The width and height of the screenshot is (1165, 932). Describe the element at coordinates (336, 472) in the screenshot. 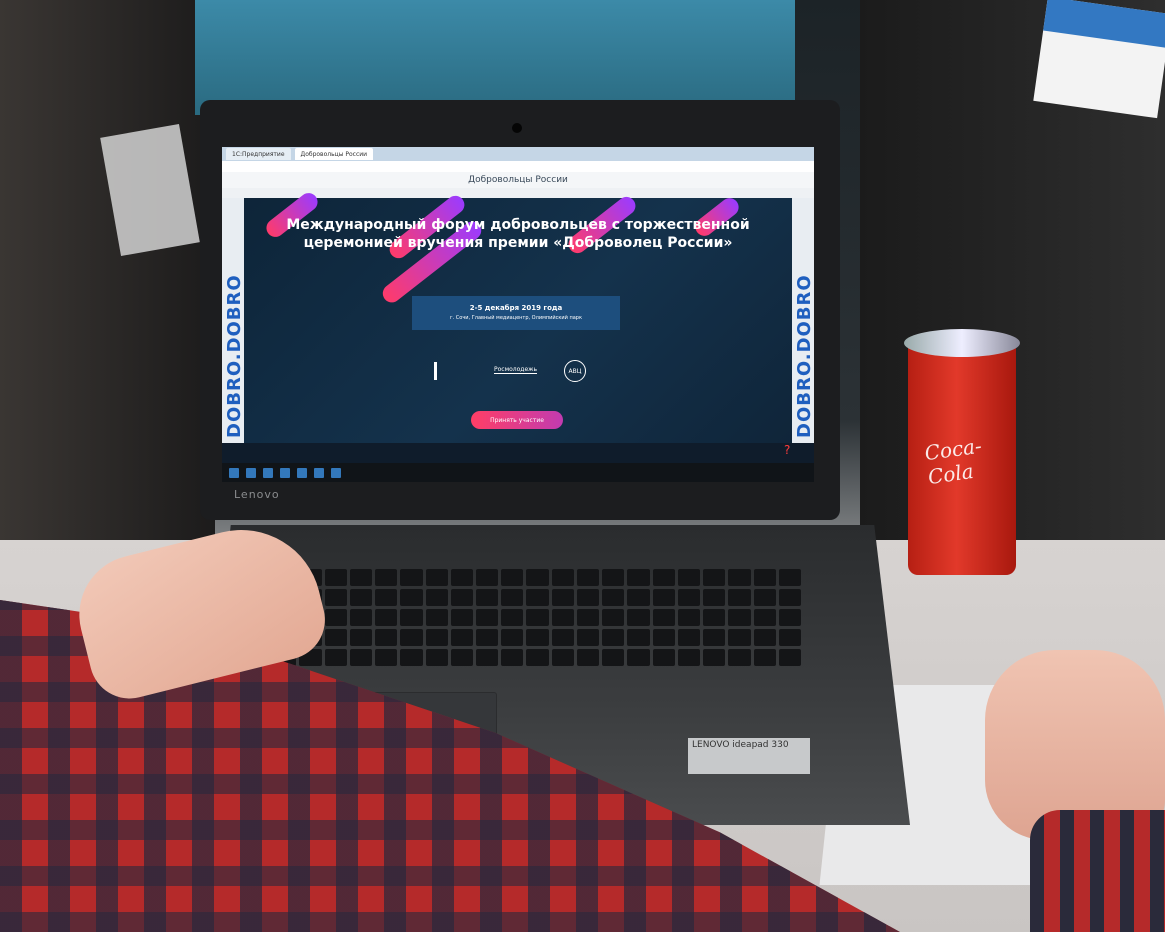

I see `app-icon` at that location.